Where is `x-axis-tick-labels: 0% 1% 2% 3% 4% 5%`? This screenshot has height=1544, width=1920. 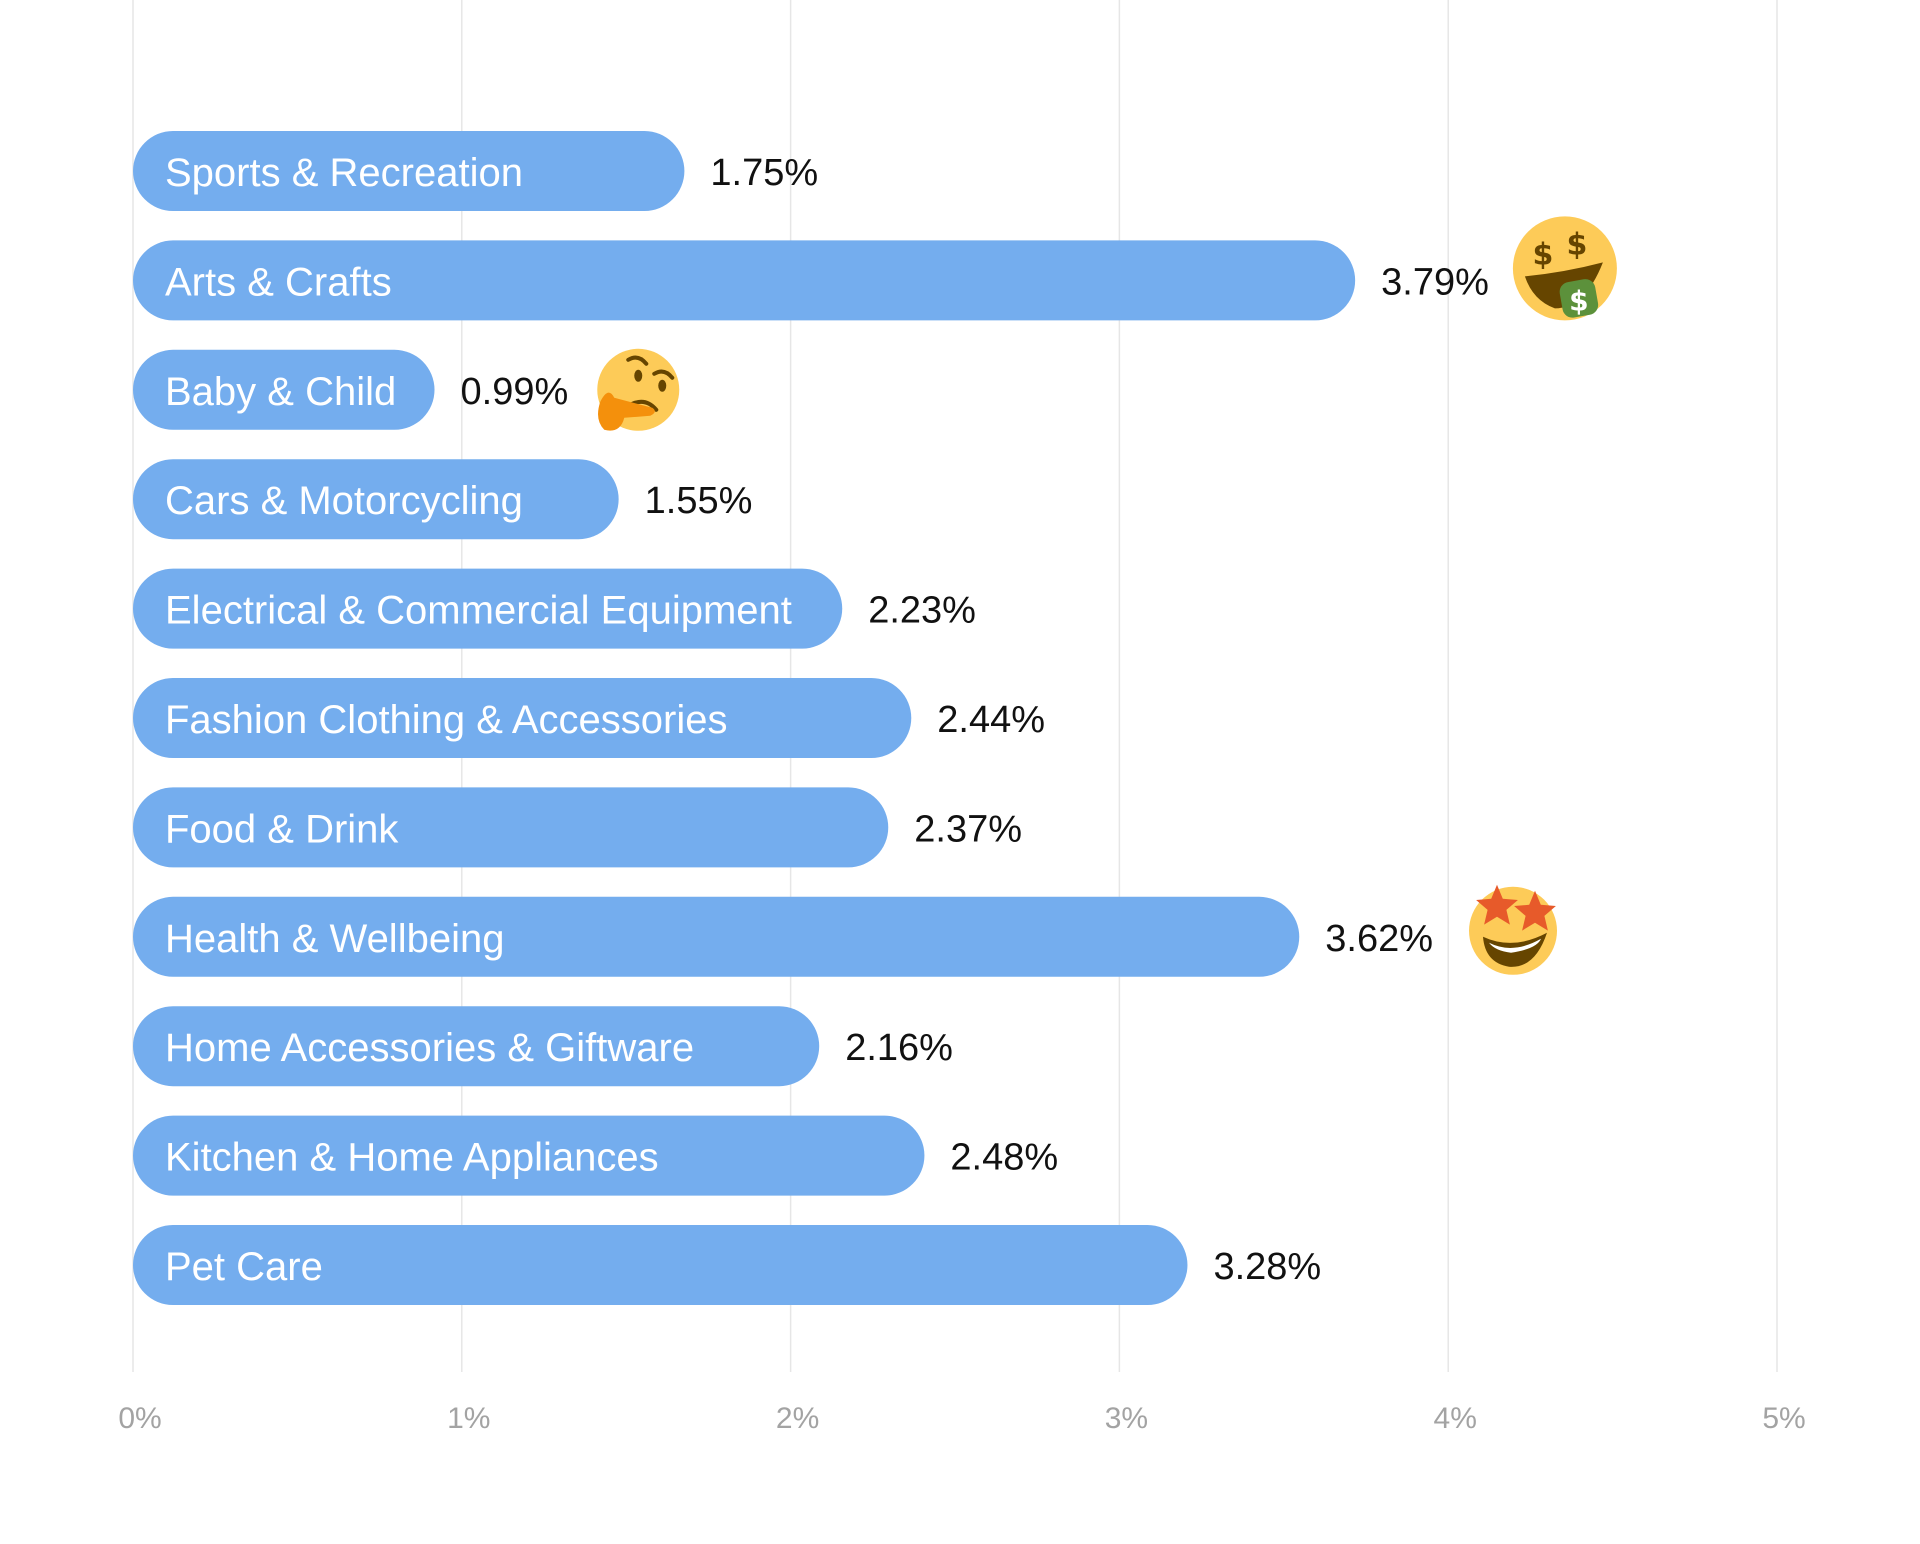
x-axis-tick-labels: 0% 1% 2% 3% 4% 5% is located at coordinates (961, 1418).